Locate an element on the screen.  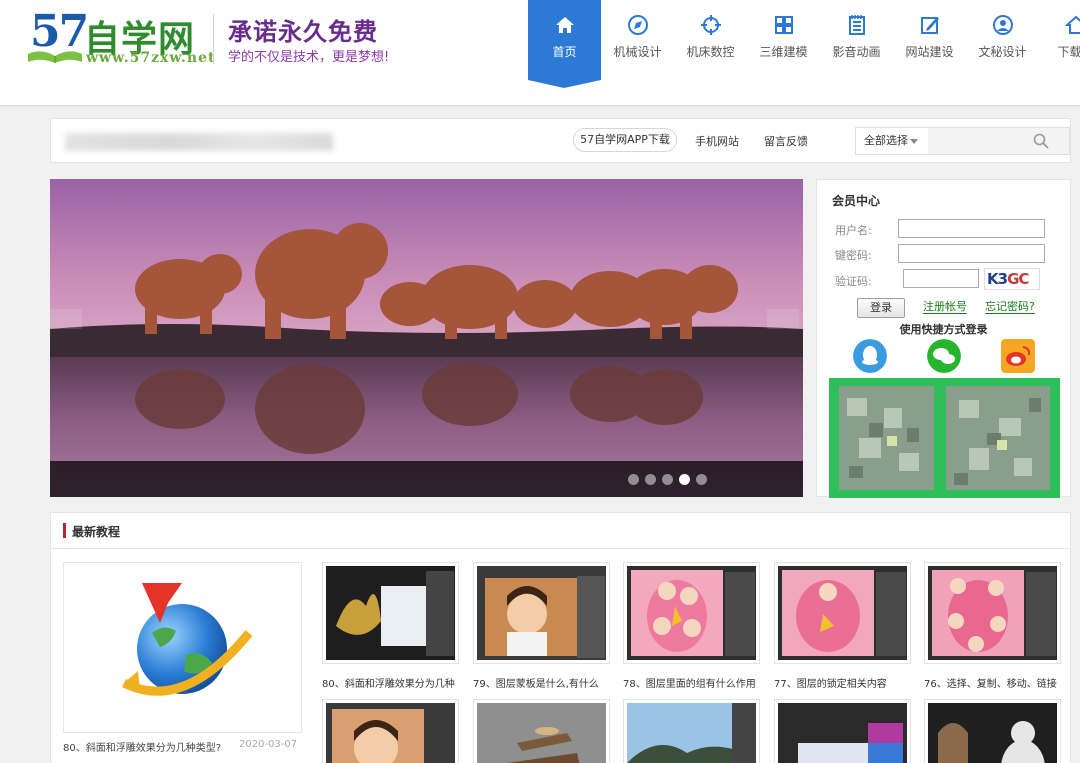
tutorial-caption: 77、图层的锁定相关内容 is located at coordinates (842, 682).